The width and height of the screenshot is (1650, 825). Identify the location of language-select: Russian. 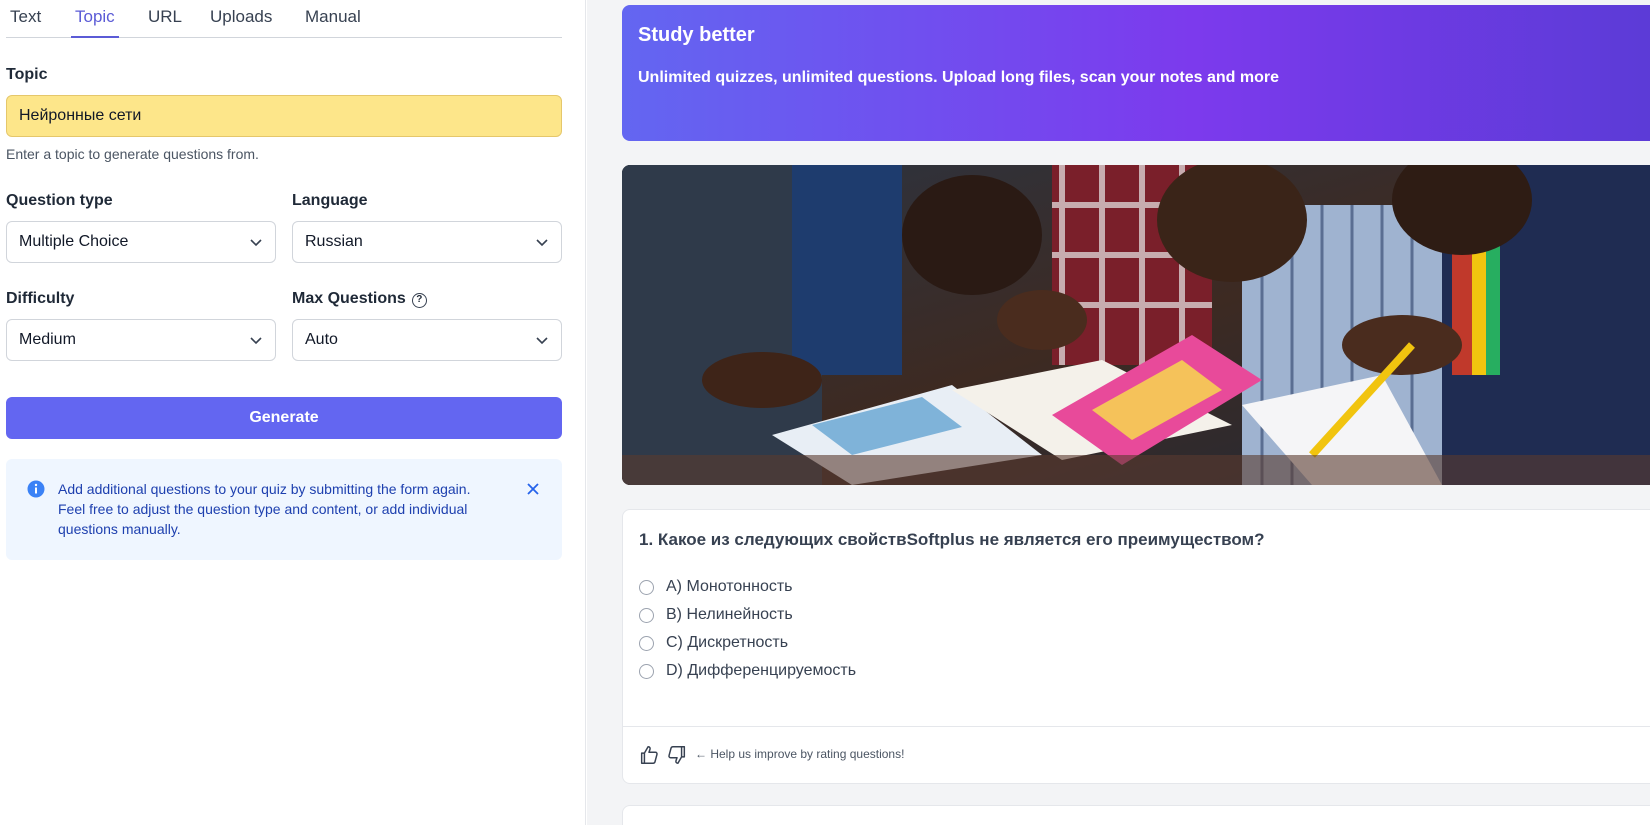
(427, 242).